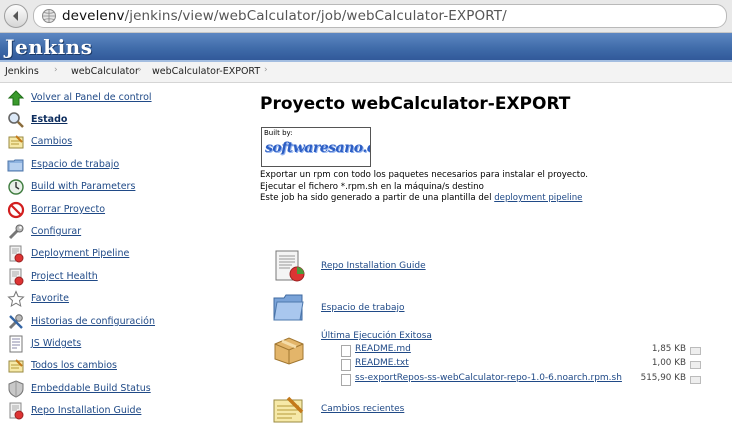 This screenshot has height=426, width=732. I want to click on artifact-link: README.txt, so click(382, 363).